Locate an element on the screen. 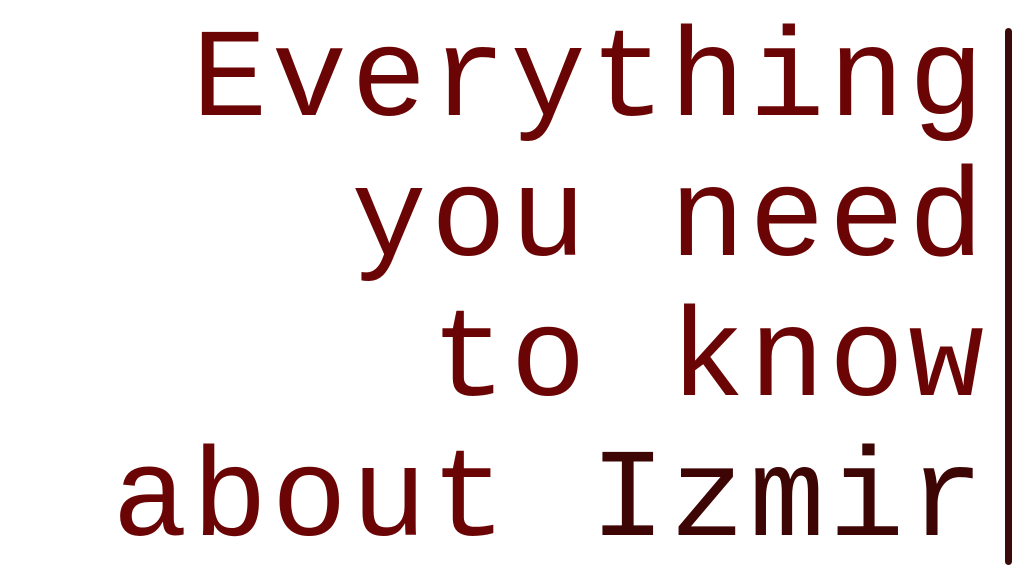  headline-line-4-prefix: about is located at coordinates (311, 501).